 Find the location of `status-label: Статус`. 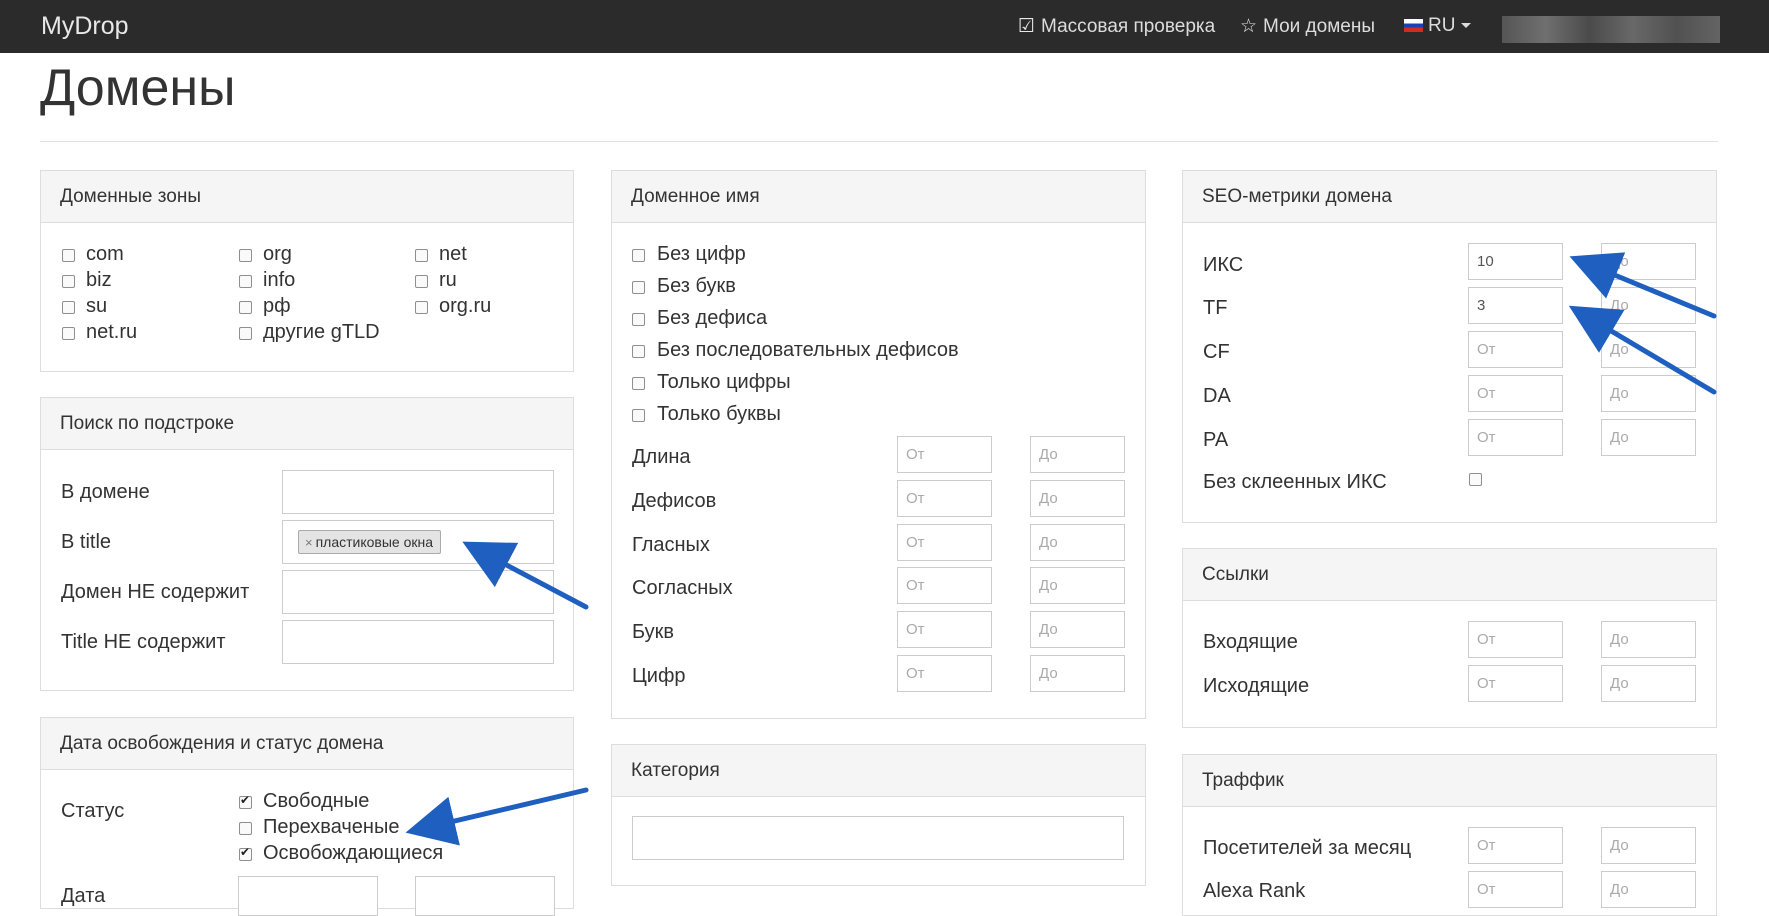

status-label: Статус is located at coordinates (93, 811).